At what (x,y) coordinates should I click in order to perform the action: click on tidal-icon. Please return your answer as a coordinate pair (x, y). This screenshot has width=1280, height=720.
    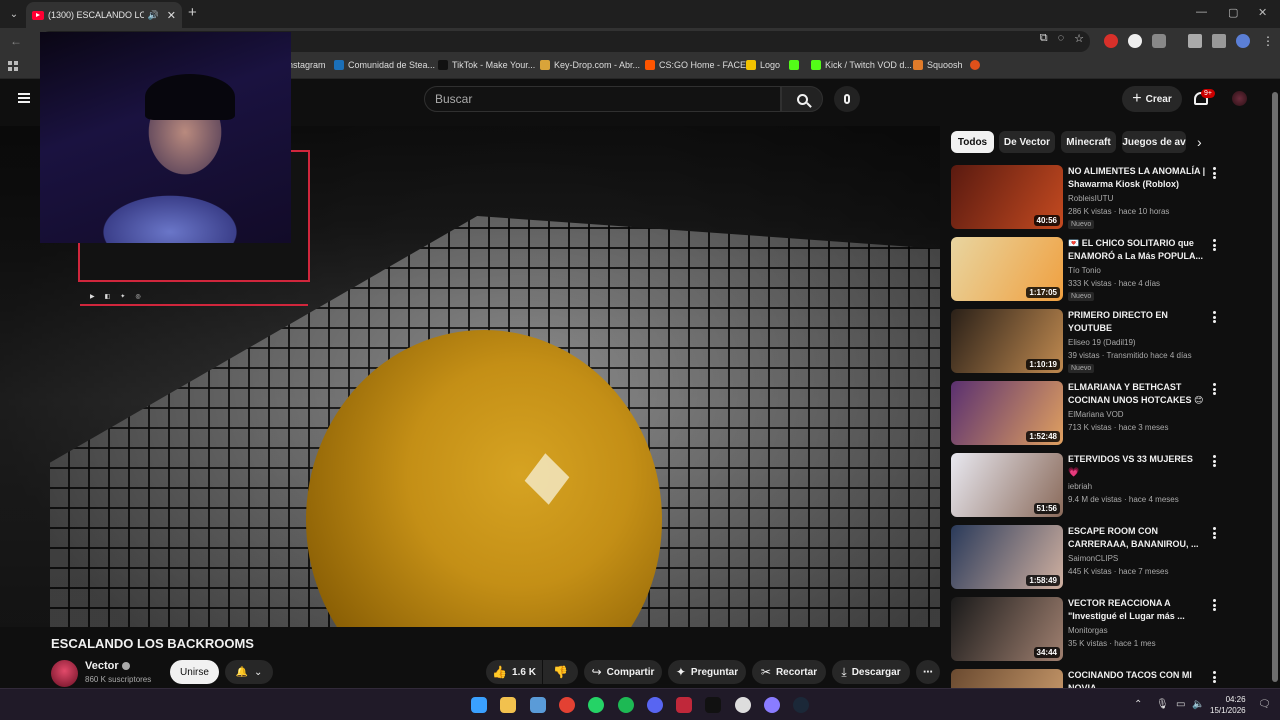
    Looking at the image, I should click on (713, 705).